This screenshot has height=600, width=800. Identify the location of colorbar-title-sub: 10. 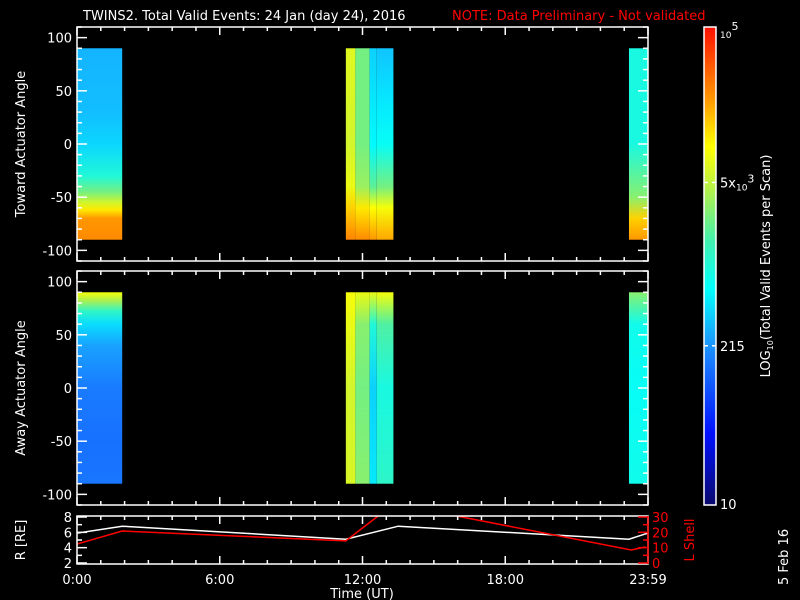
(770, 345).